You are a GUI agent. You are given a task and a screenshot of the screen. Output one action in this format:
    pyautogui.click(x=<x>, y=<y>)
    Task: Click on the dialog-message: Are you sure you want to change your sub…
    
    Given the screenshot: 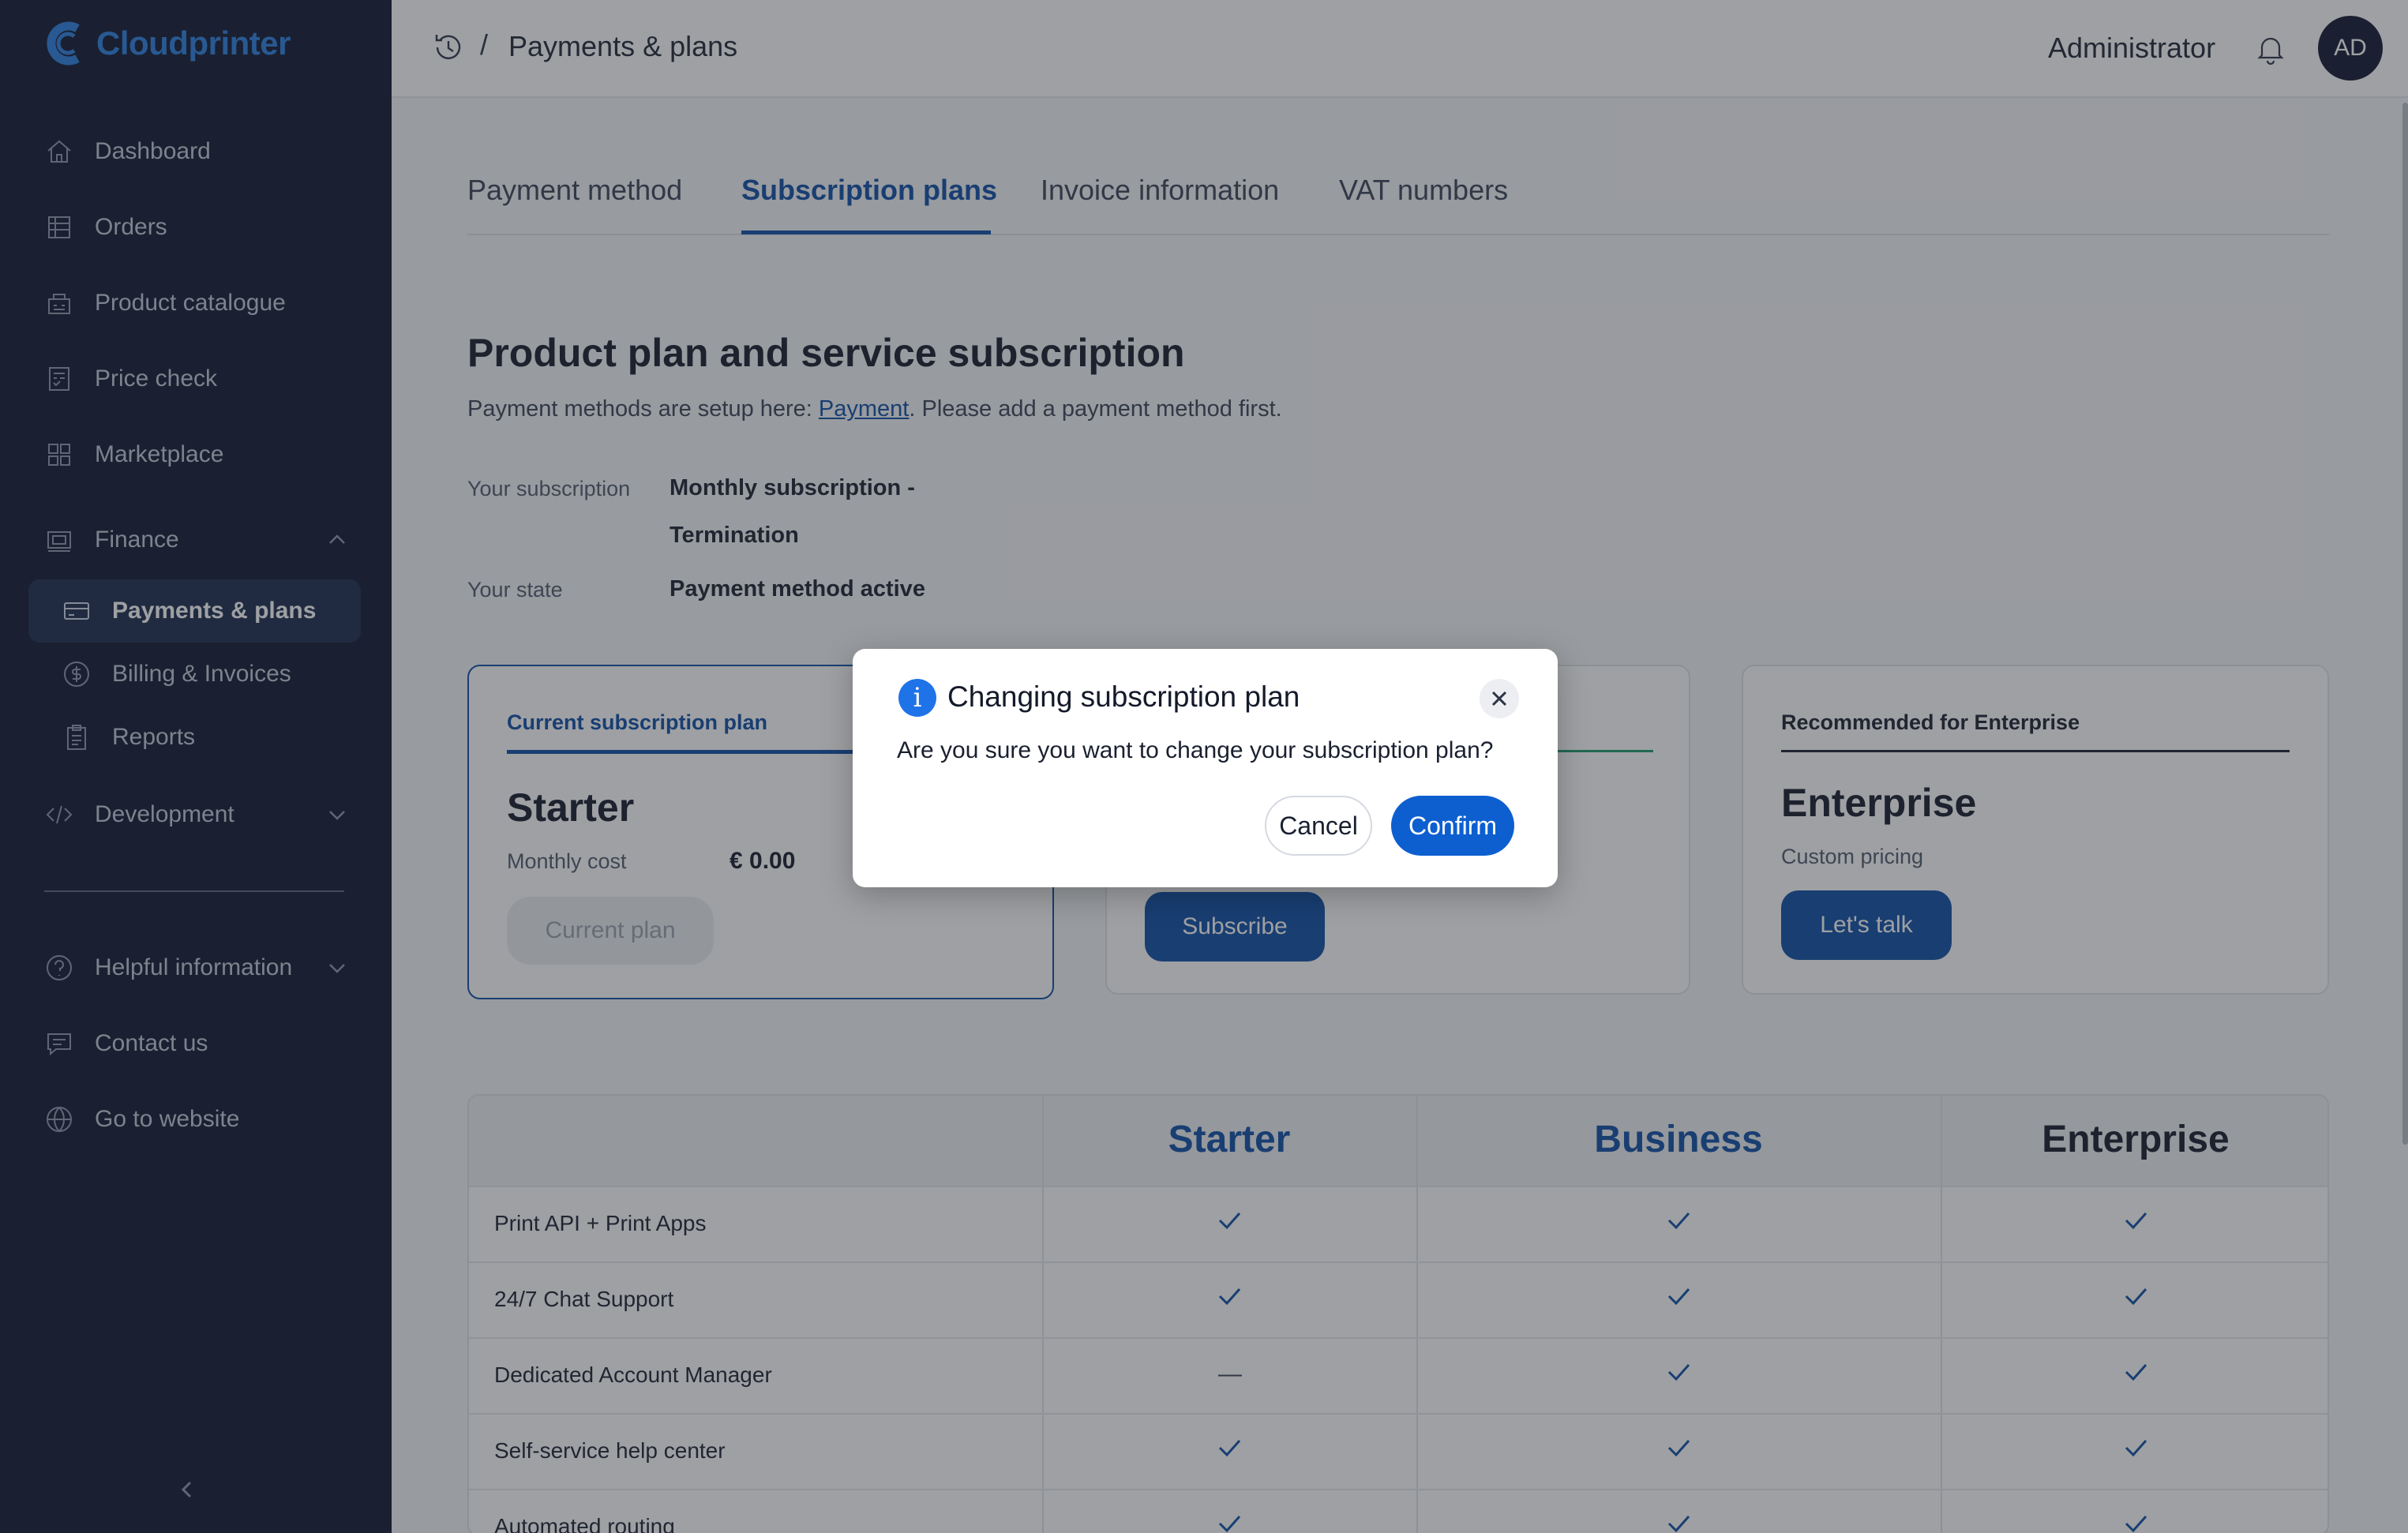 What is the action you would take?
    pyautogui.click(x=1195, y=750)
    